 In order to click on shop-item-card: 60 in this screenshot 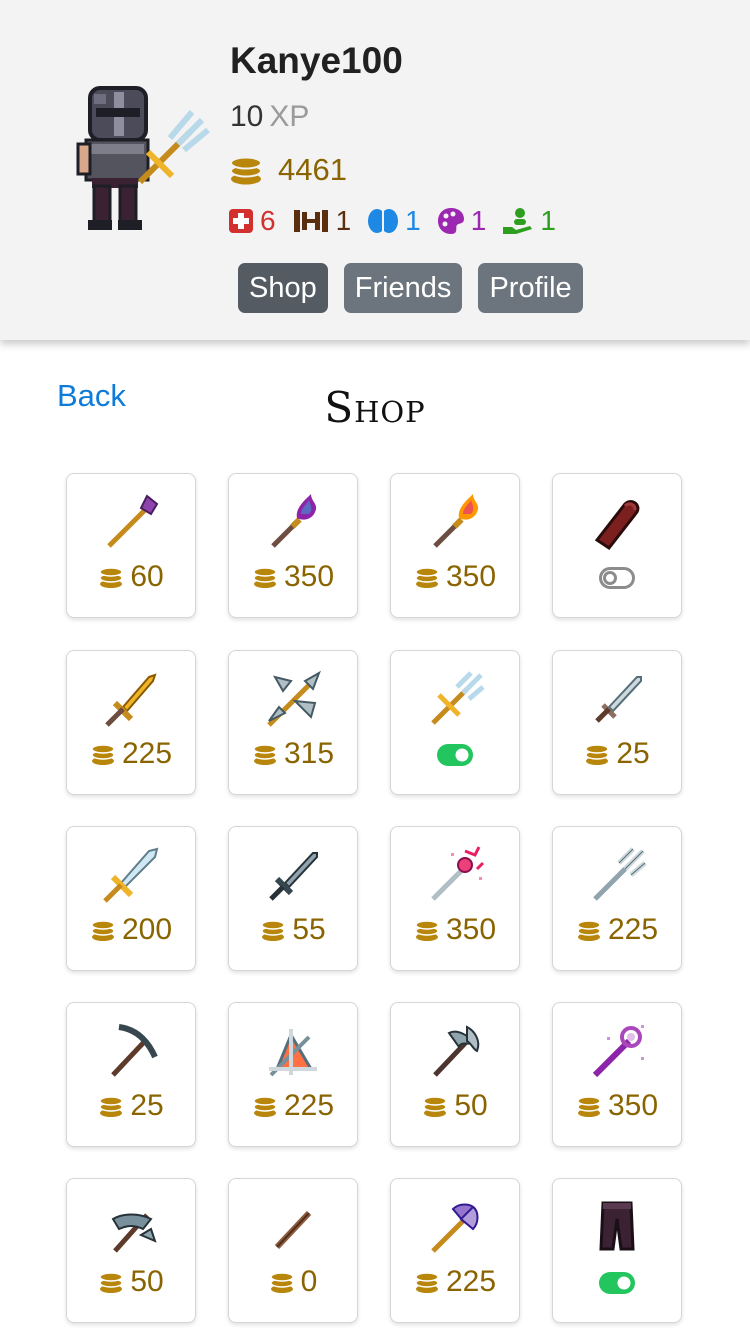, I will do `click(131, 545)`.